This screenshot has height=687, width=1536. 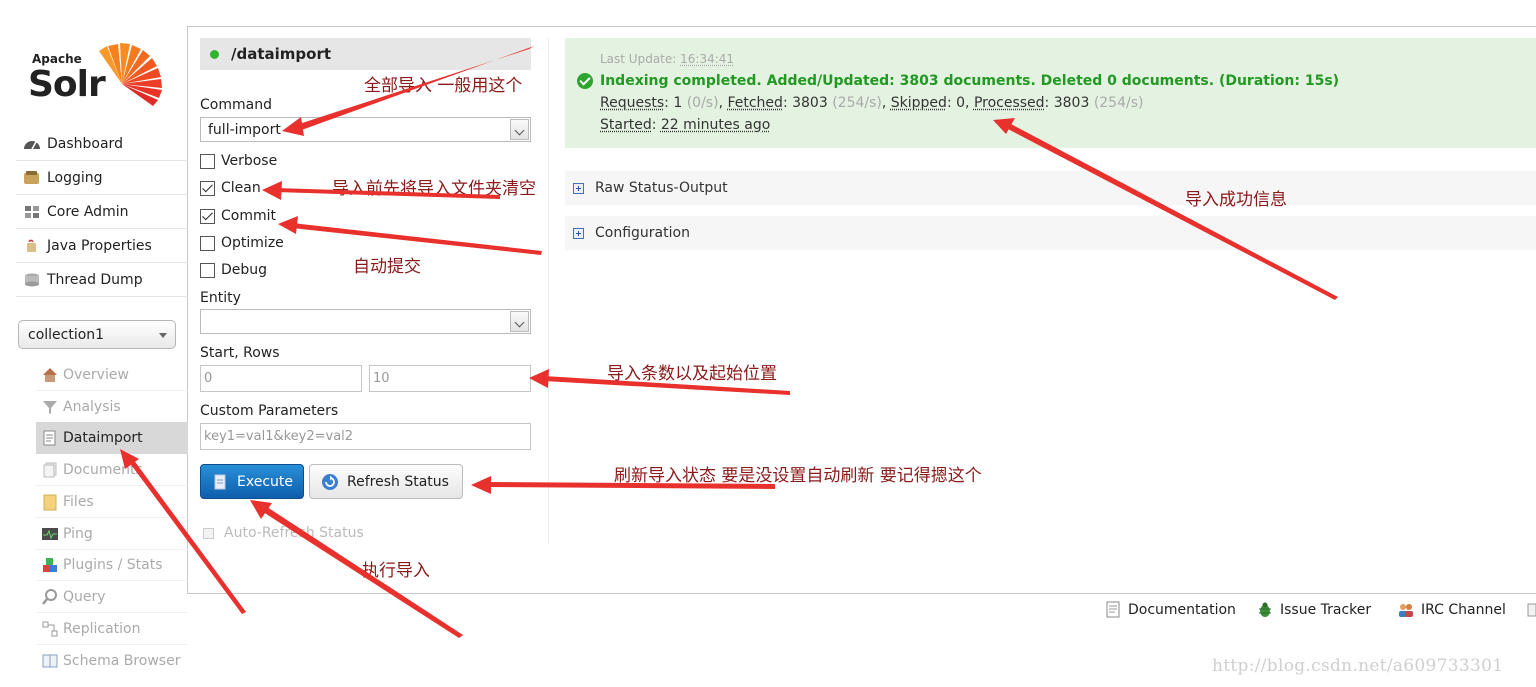 I want to click on plugins-icon, so click(x=50, y=565).